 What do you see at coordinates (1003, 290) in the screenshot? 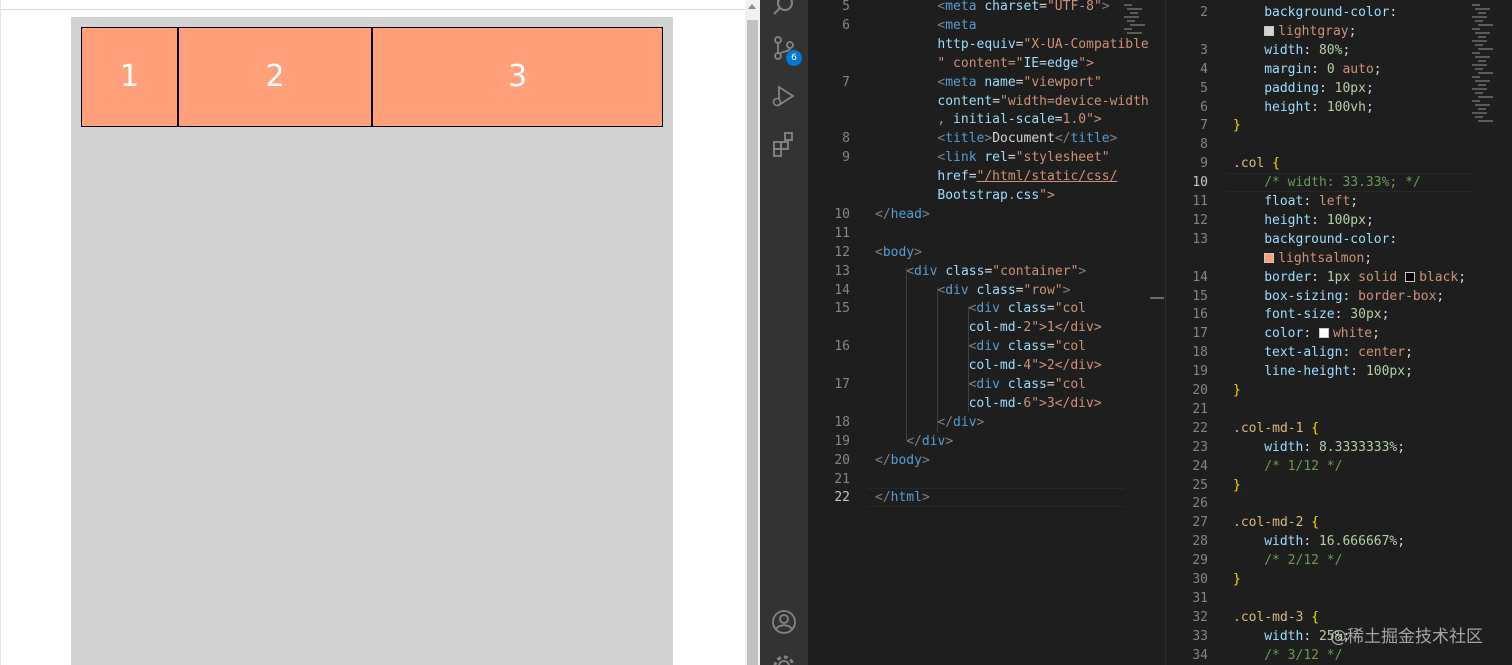
I see `code-text: <div class="row">` at bounding box center [1003, 290].